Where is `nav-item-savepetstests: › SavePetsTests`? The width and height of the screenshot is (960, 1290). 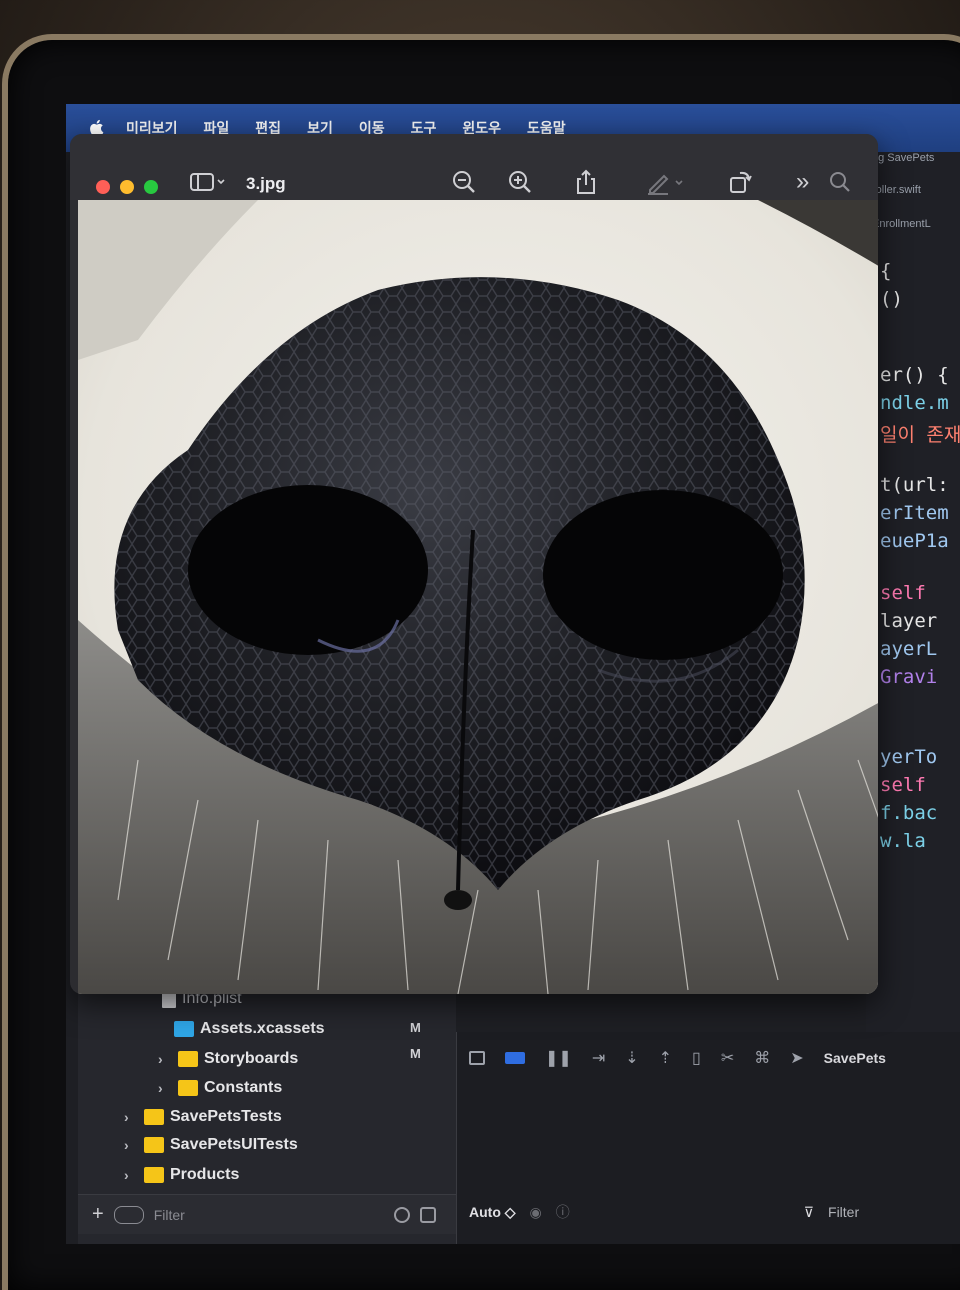 nav-item-savepetstests: › SavePetsTests is located at coordinates (203, 1117).